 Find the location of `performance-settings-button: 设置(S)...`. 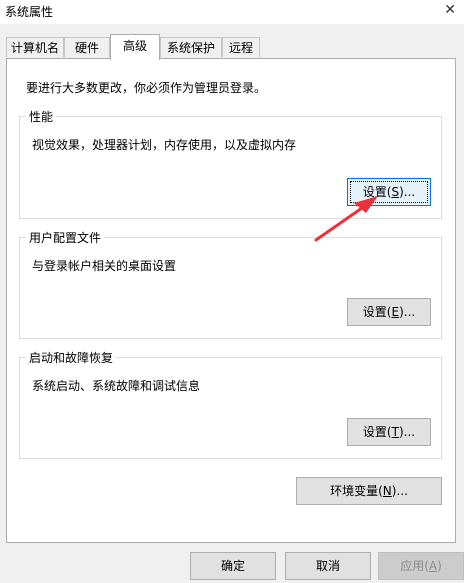

performance-settings-button: 设置(S)... is located at coordinates (389, 192).